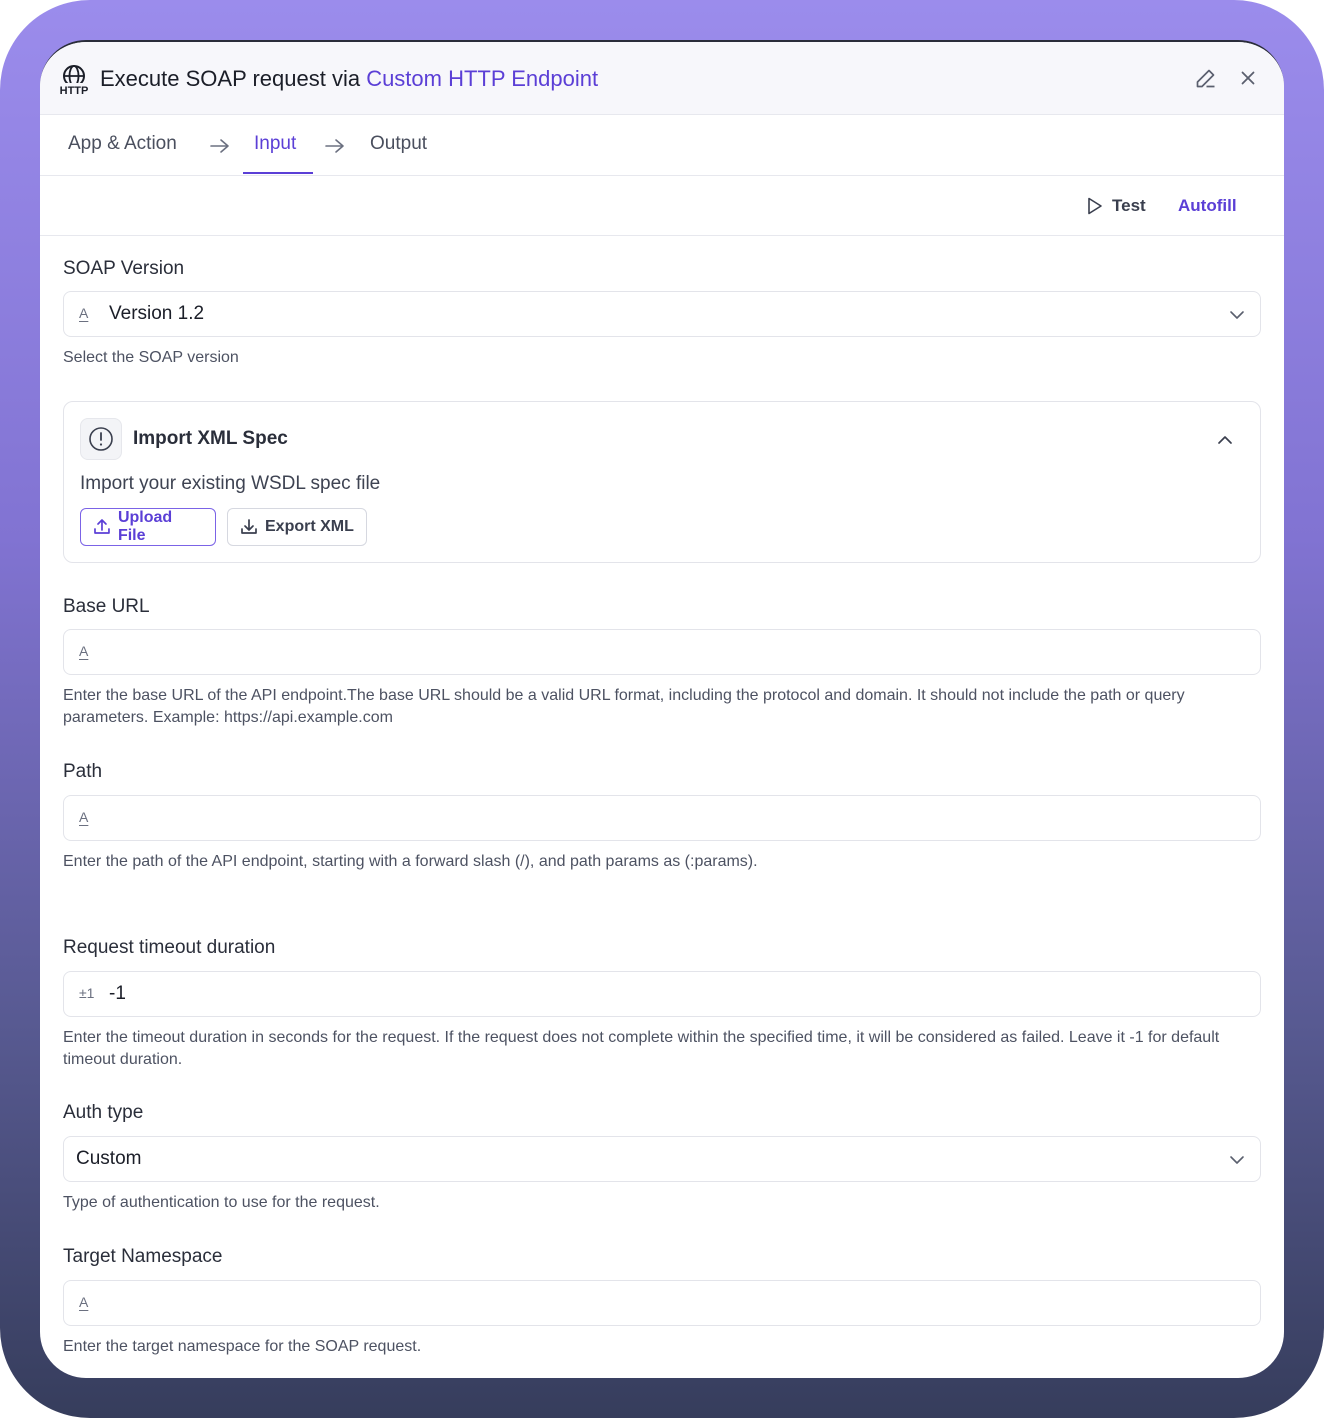  Describe the element at coordinates (87, 993) in the screenshot. I see `number-type-icon: ±1` at that location.